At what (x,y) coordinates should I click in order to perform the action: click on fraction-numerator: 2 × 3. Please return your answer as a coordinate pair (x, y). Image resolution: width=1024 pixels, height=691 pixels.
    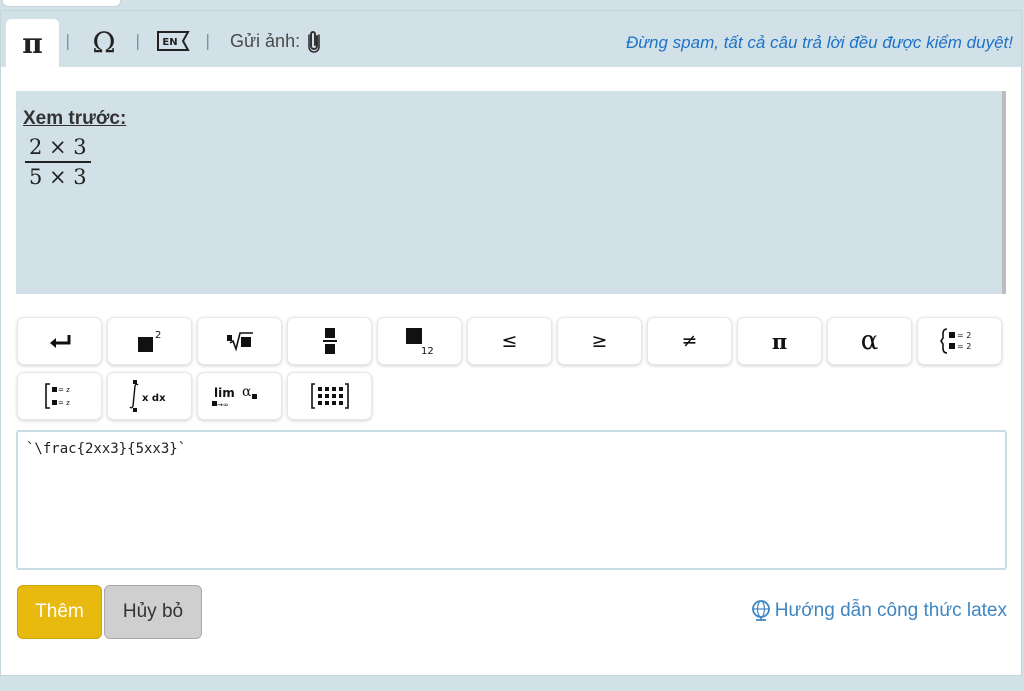
    Looking at the image, I should click on (58, 147).